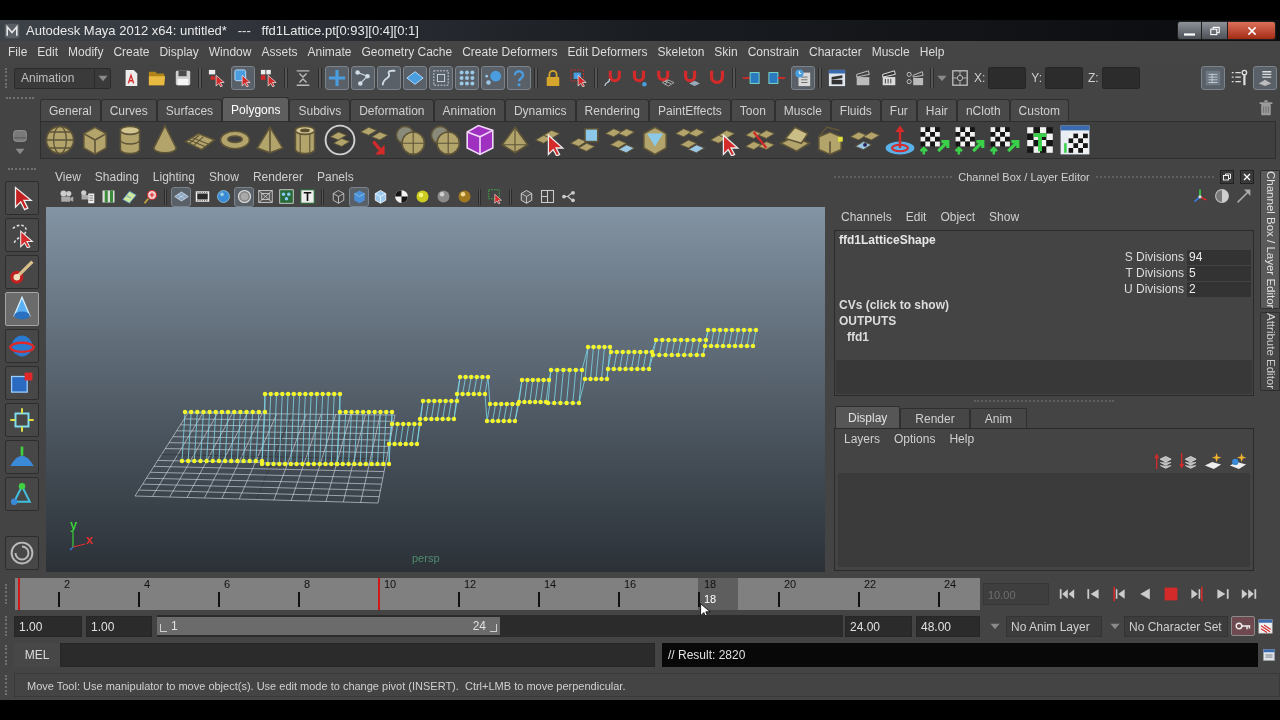  Describe the element at coordinates (1270, 351) in the screenshot. I see `side-tab: Attribute Editor` at that location.